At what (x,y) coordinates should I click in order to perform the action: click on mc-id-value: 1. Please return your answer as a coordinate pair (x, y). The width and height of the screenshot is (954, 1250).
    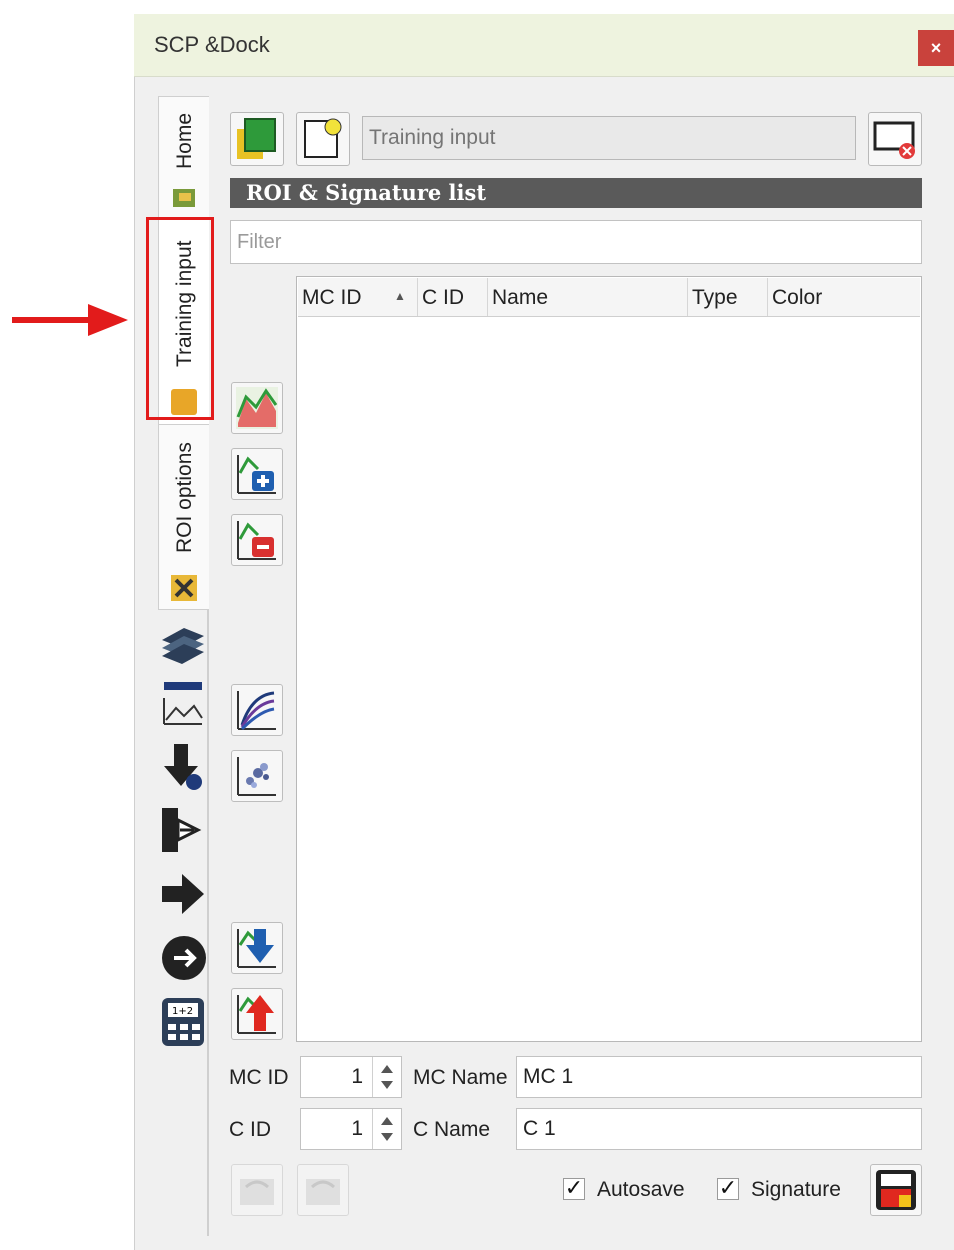
    Looking at the image, I should click on (357, 1076).